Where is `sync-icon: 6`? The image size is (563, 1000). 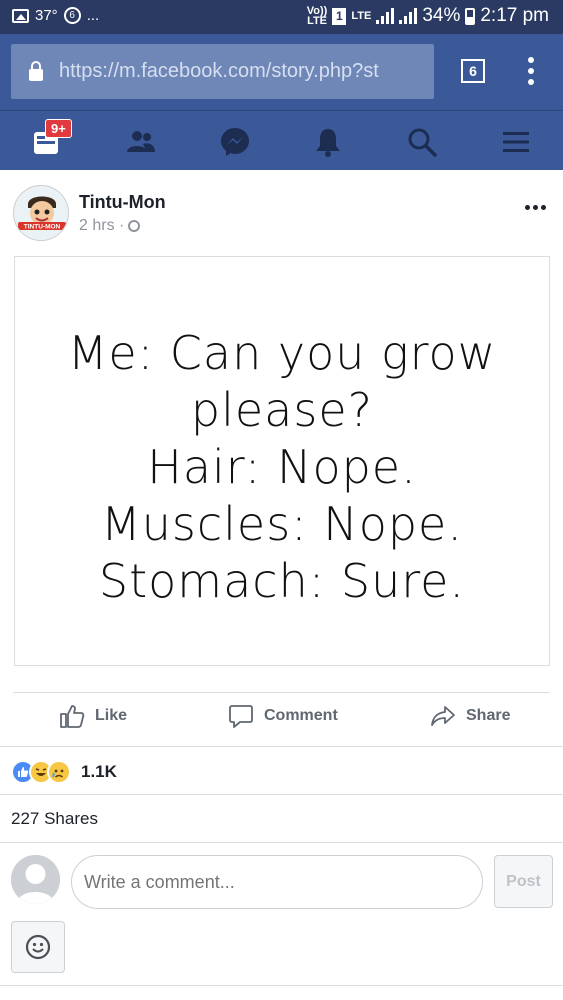 sync-icon: 6 is located at coordinates (72, 15).